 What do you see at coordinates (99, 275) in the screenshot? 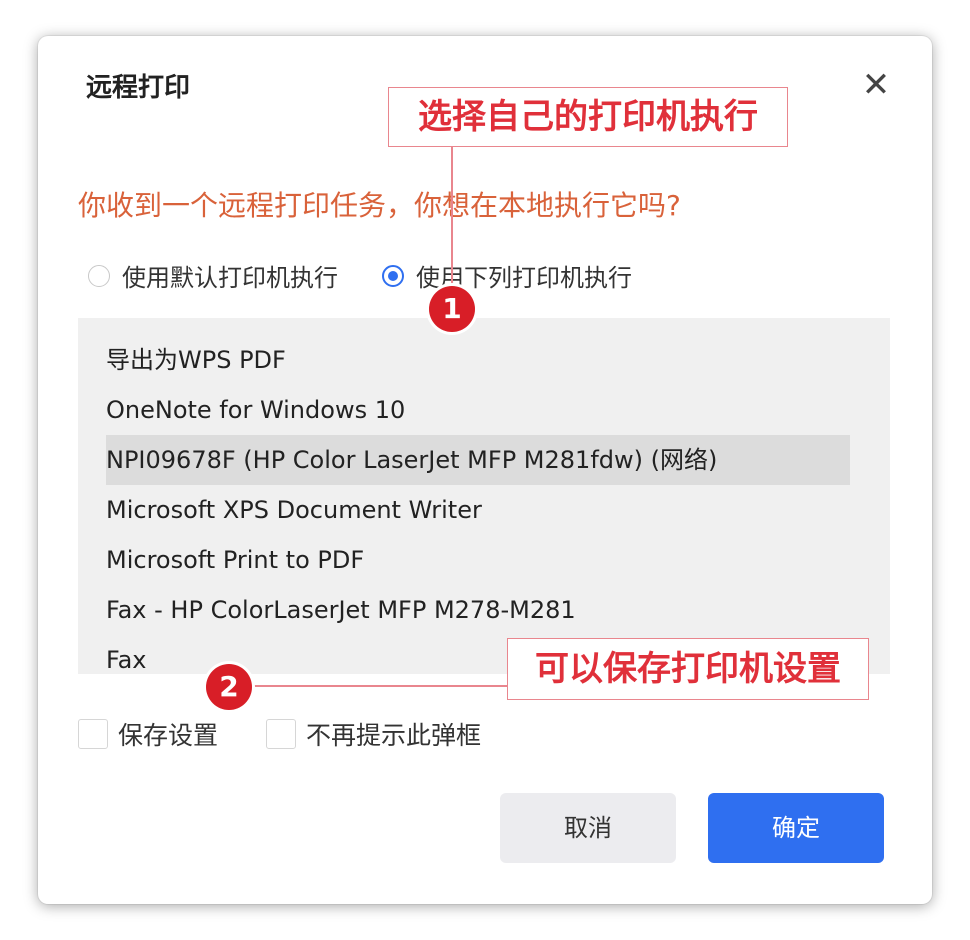
I see `radio-unchecked-icon` at bounding box center [99, 275].